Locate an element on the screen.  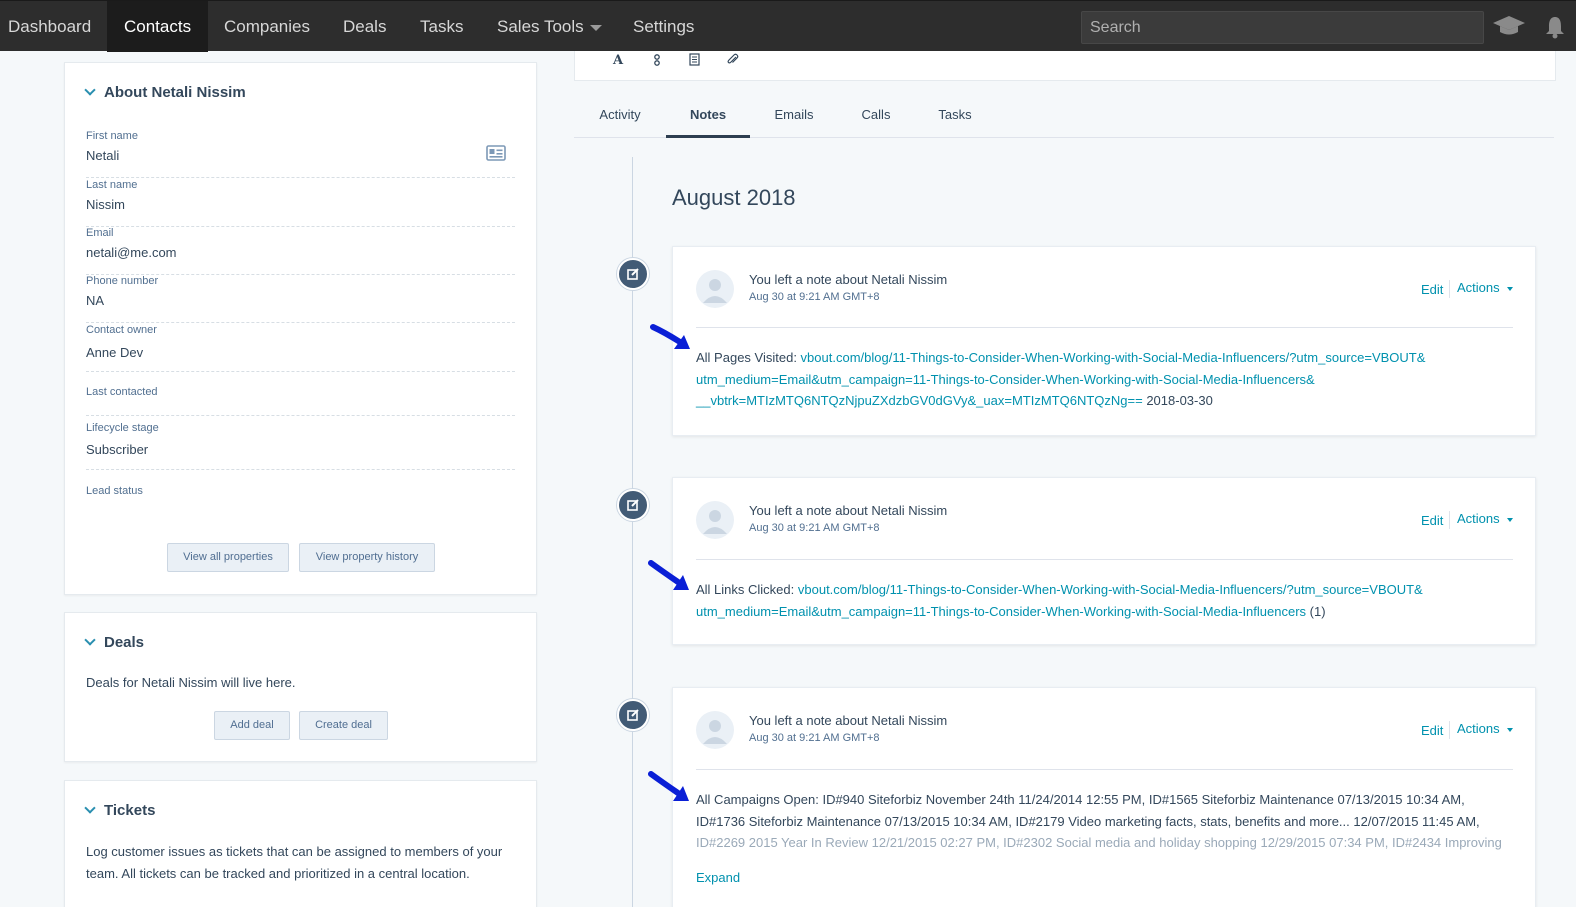
attachment-icon is located at coordinates (733, 59).